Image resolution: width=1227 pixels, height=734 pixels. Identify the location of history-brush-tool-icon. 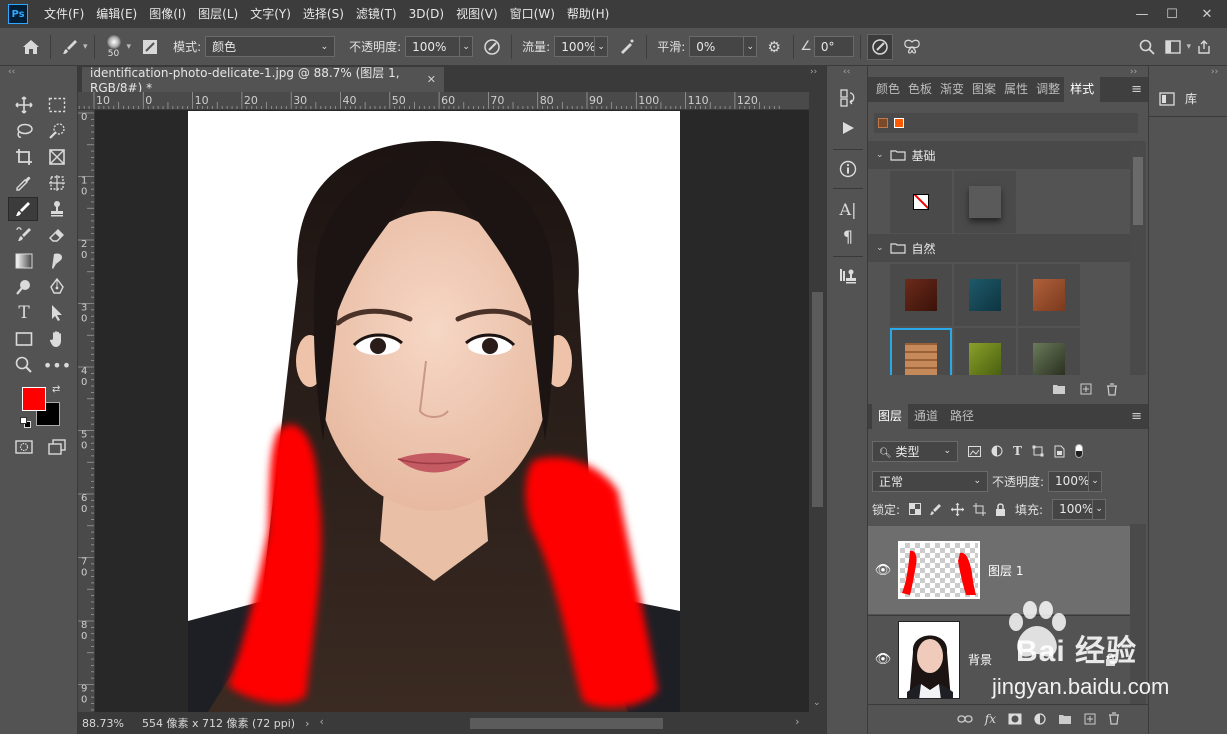
(24, 235).